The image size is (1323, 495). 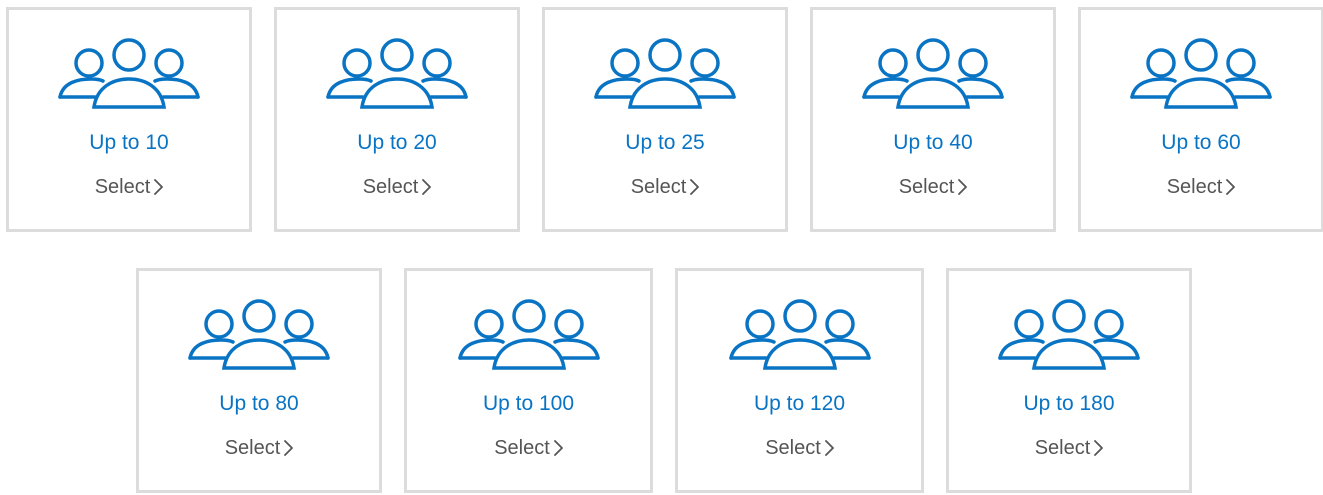 I want to click on capacity-card-60: Up to 60 Select, so click(x=1200, y=119).